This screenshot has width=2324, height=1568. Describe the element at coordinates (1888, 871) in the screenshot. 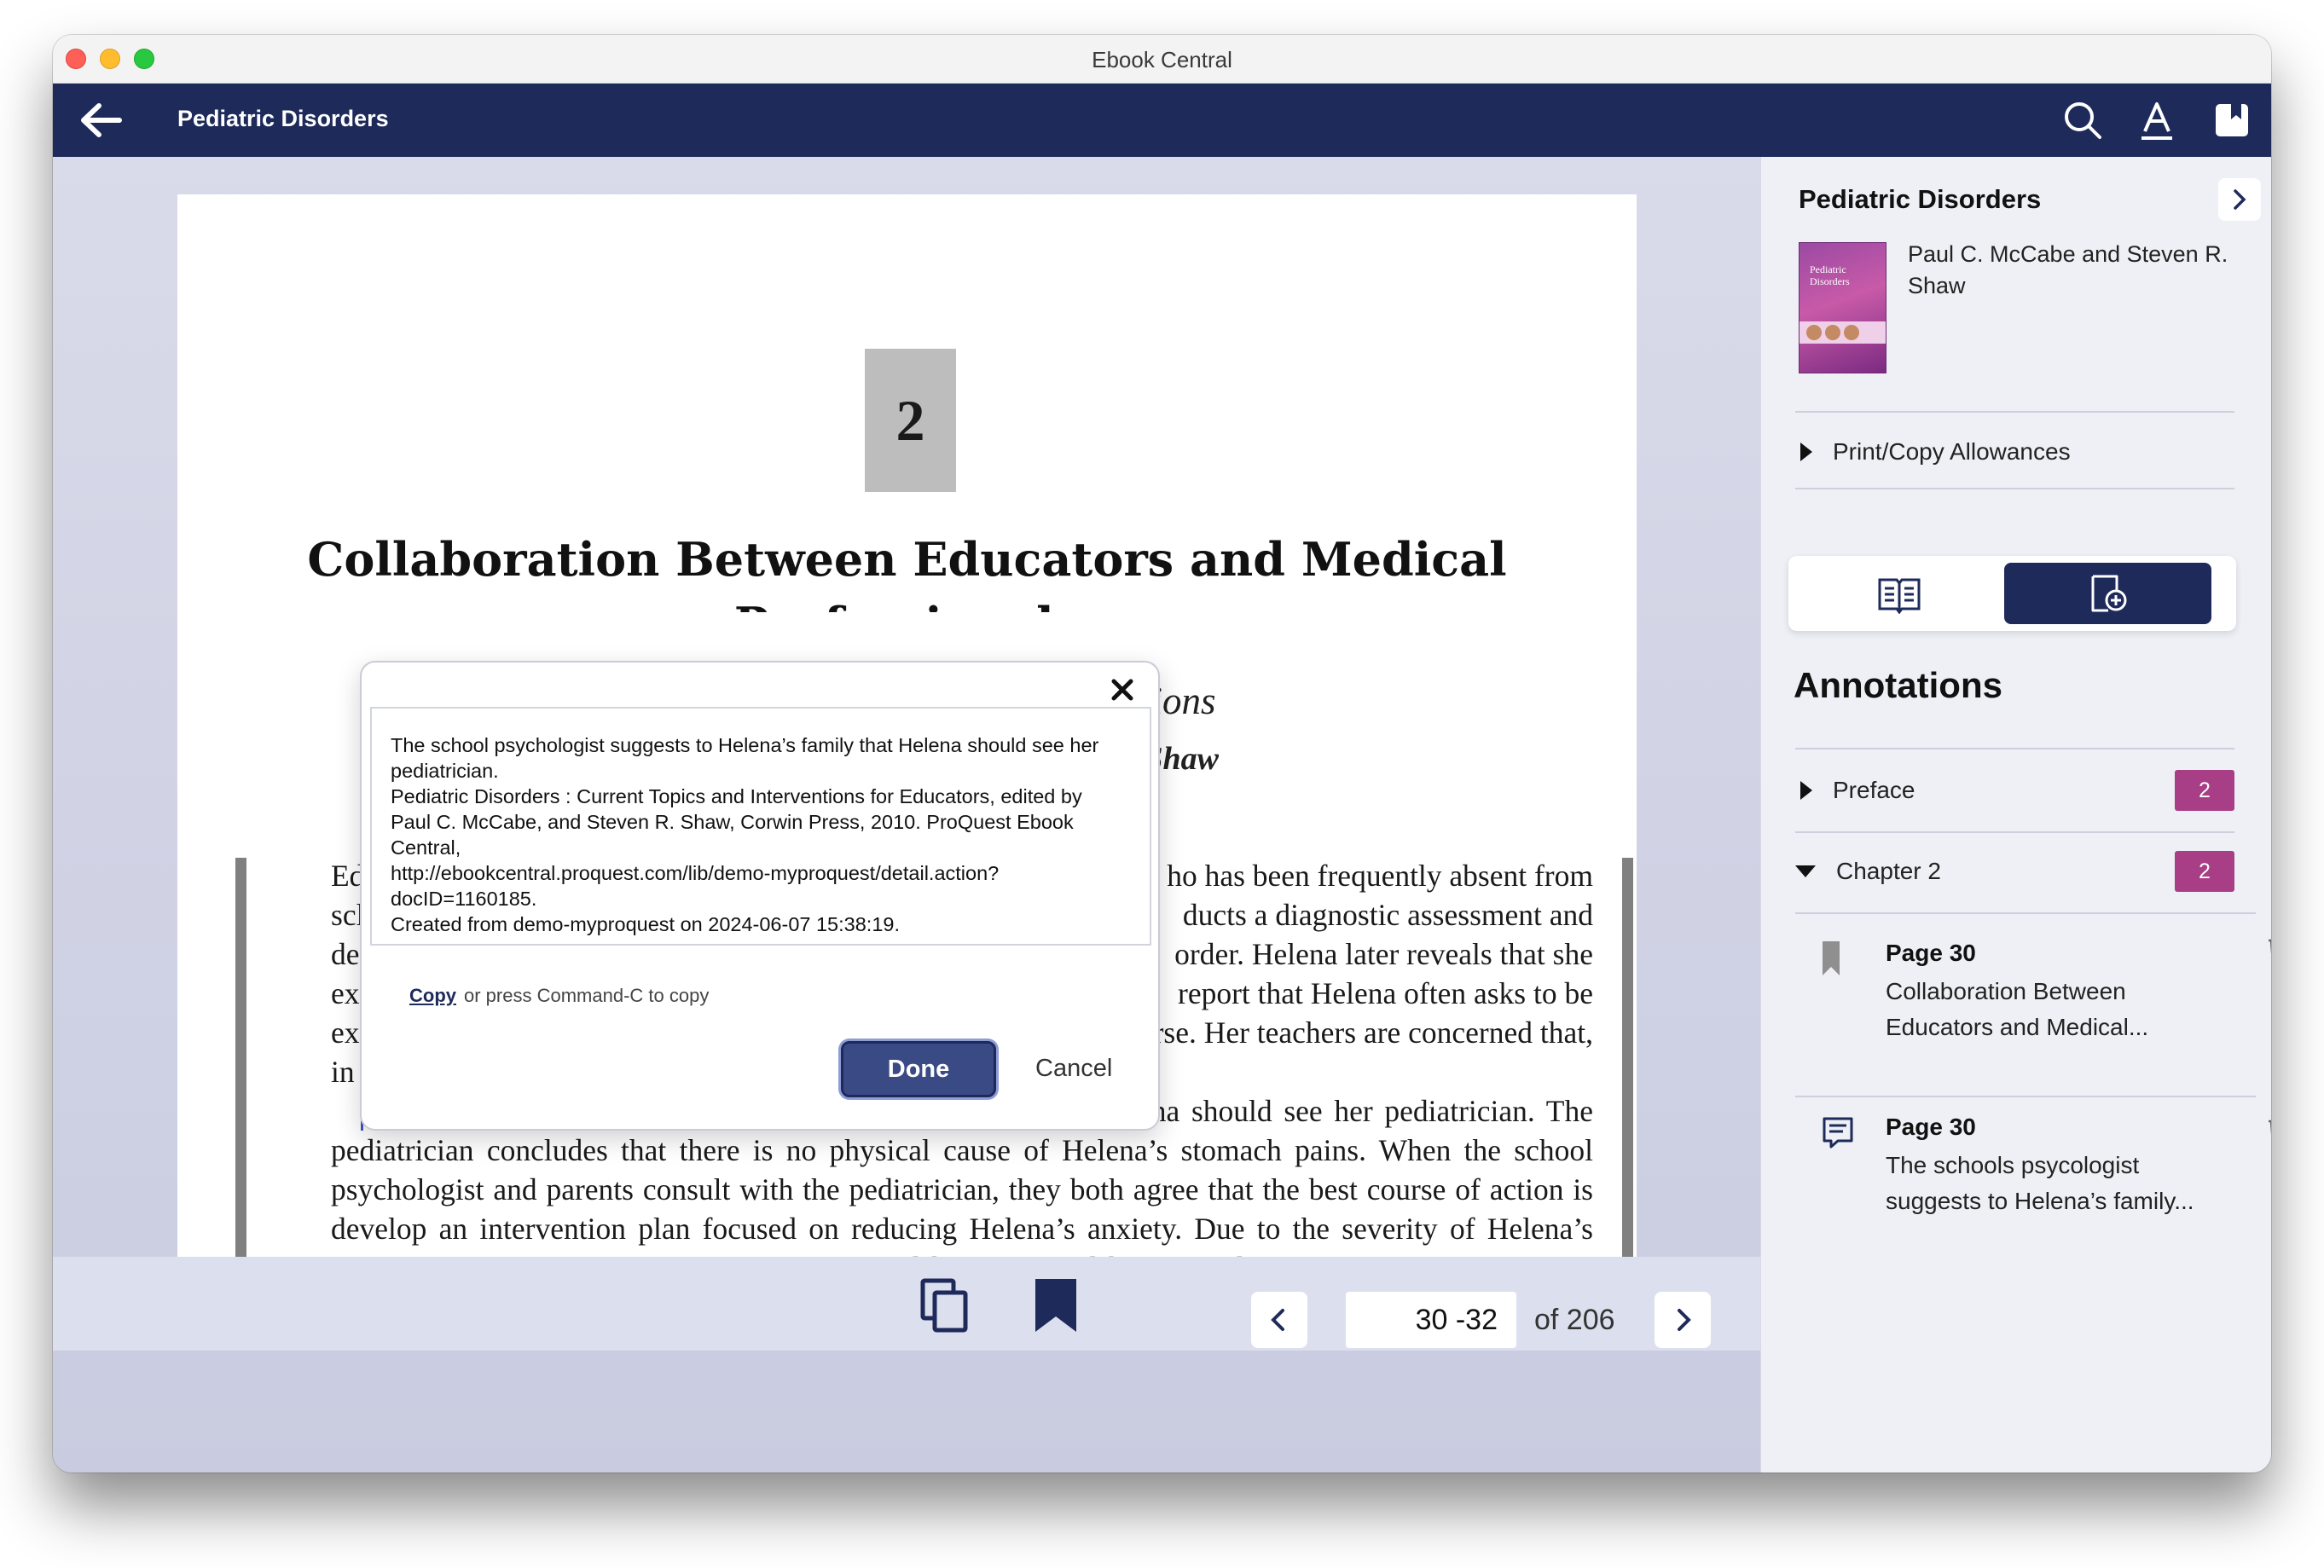

I see `section-label: Chapter 2` at that location.